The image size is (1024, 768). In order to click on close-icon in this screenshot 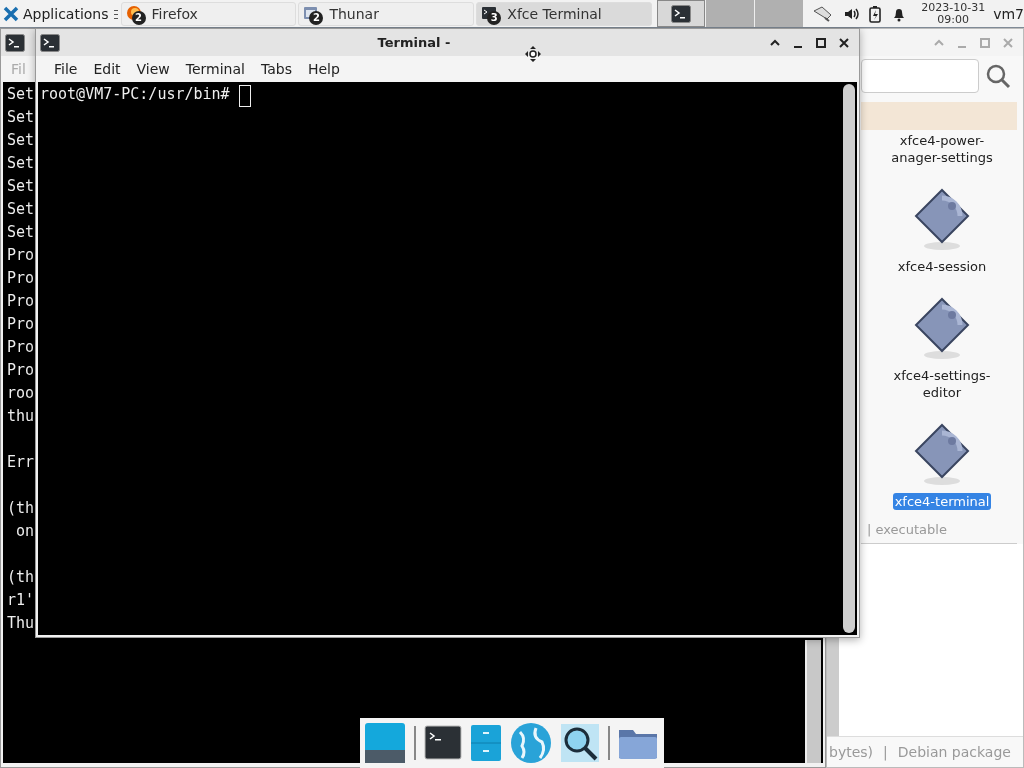, I will do `click(844, 42)`.